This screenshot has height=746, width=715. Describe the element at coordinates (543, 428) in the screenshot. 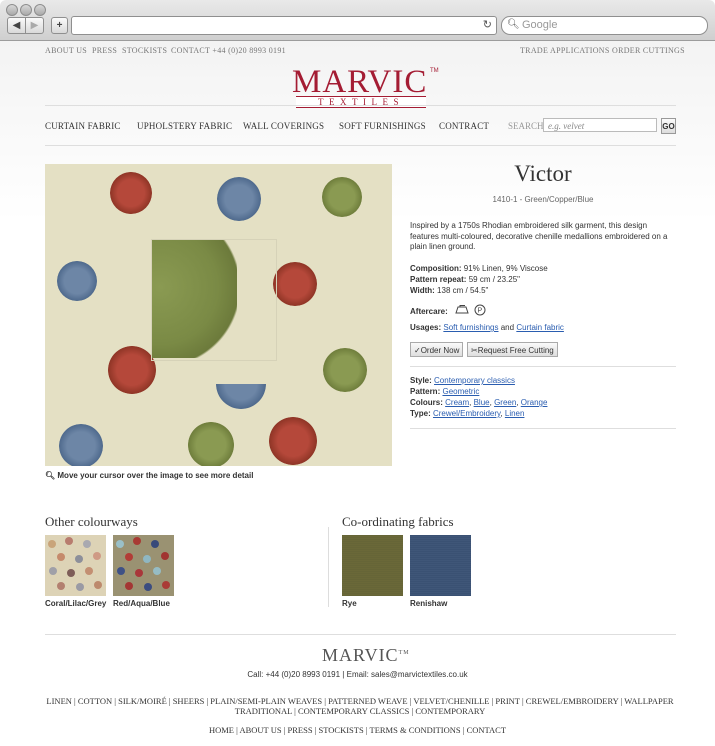

I see `details-divider-bottom` at that location.